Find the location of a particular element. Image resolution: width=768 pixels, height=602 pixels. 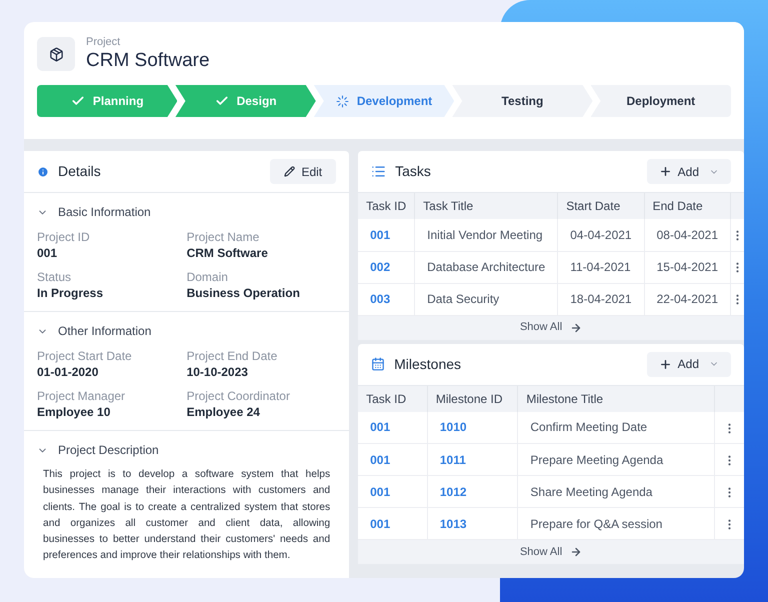

field-label: Project Manager is located at coordinates (81, 396).